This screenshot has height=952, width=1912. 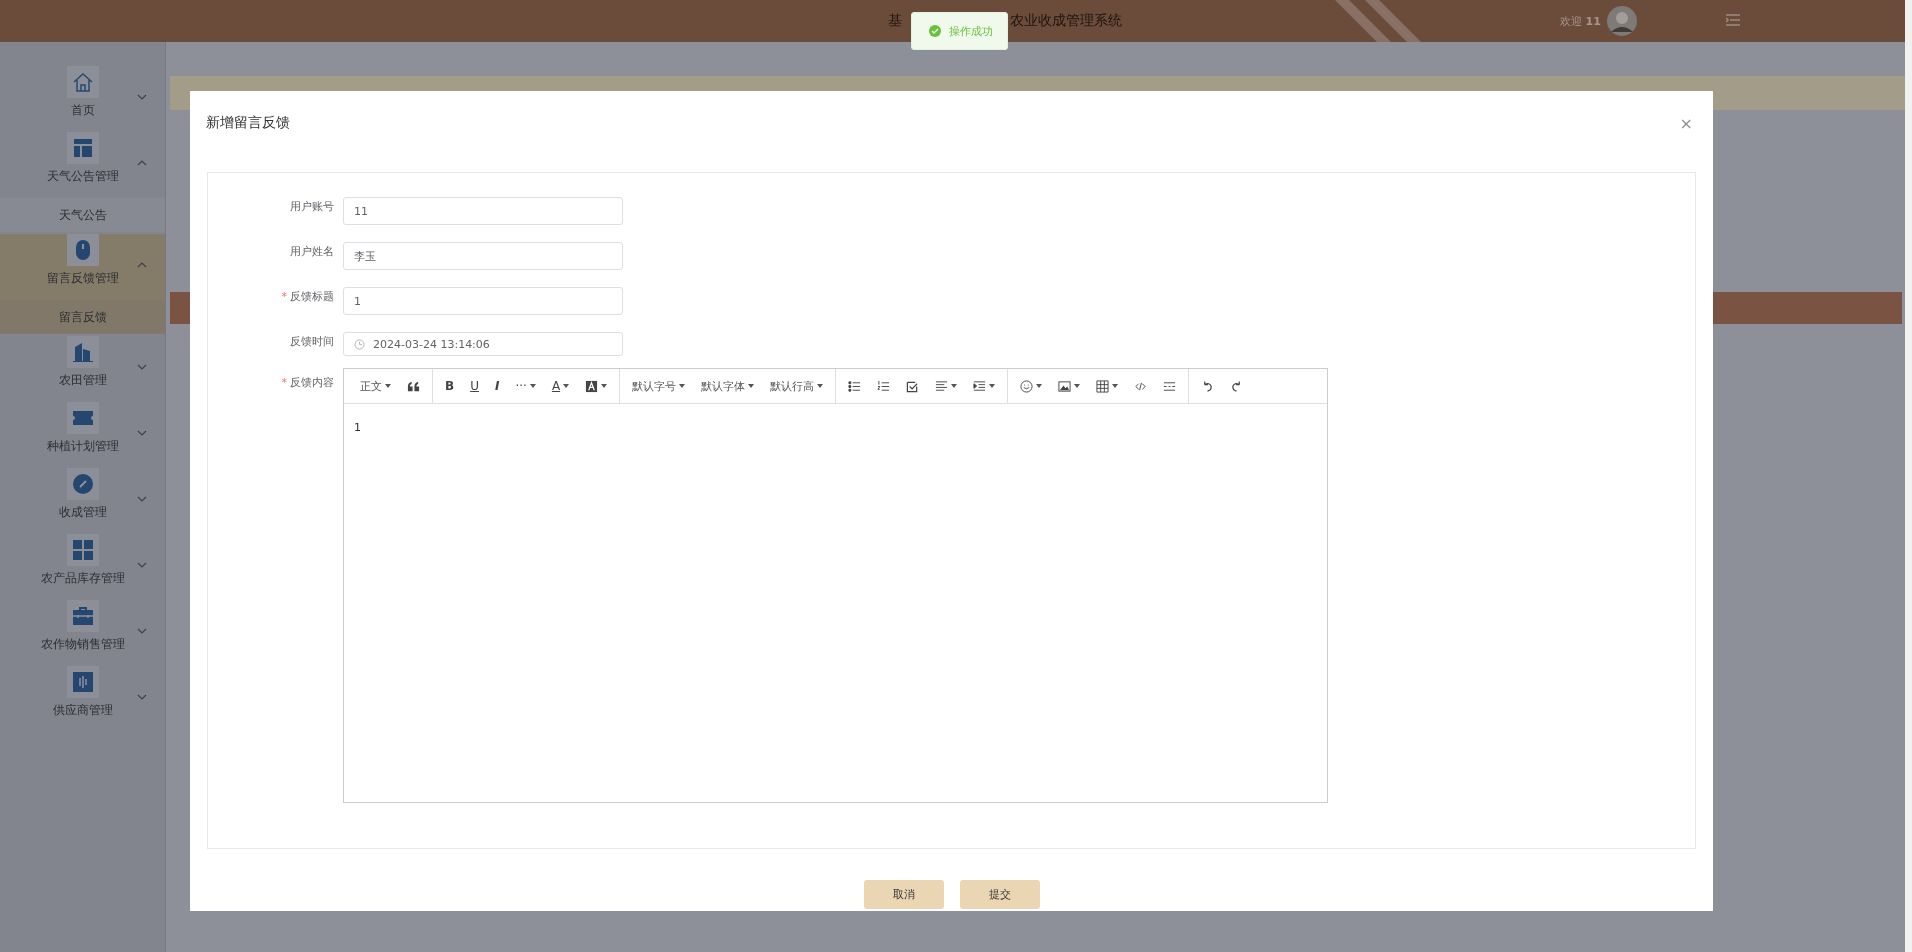 What do you see at coordinates (971, 31) in the screenshot?
I see `toast-message: 操作成功` at bounding box center [971, 31].